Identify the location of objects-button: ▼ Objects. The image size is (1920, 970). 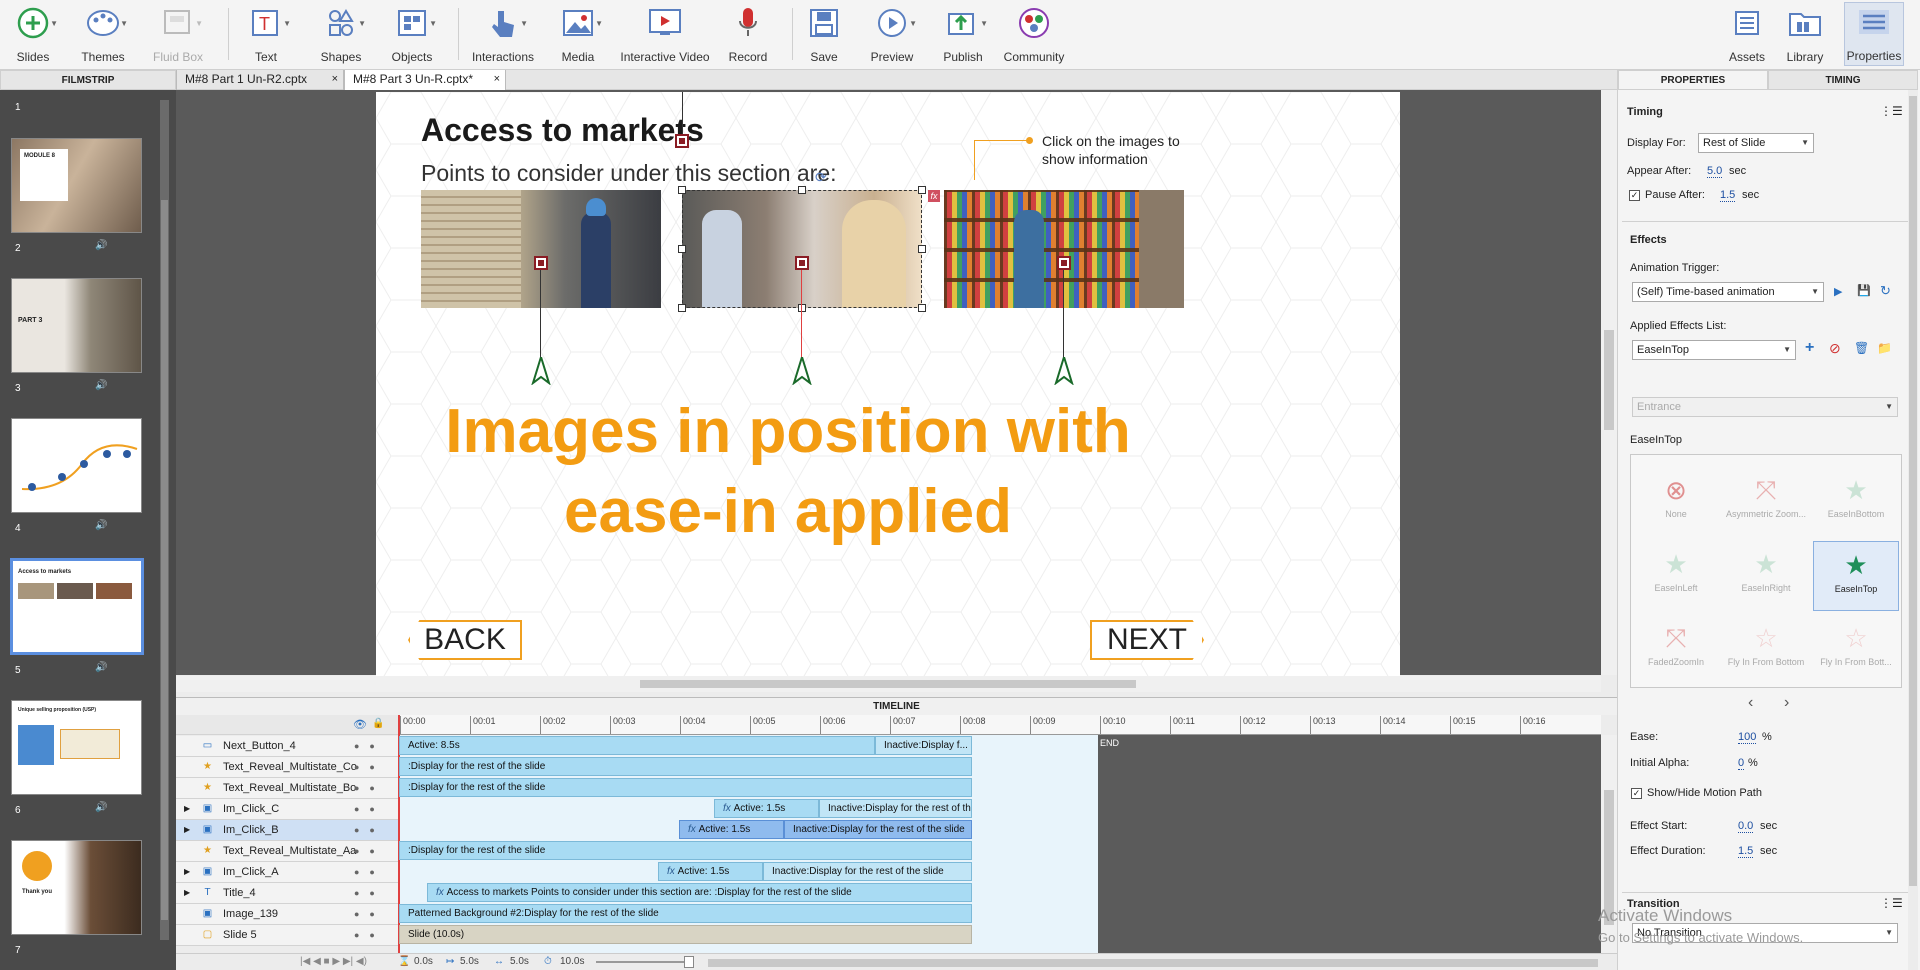
(412, 35).